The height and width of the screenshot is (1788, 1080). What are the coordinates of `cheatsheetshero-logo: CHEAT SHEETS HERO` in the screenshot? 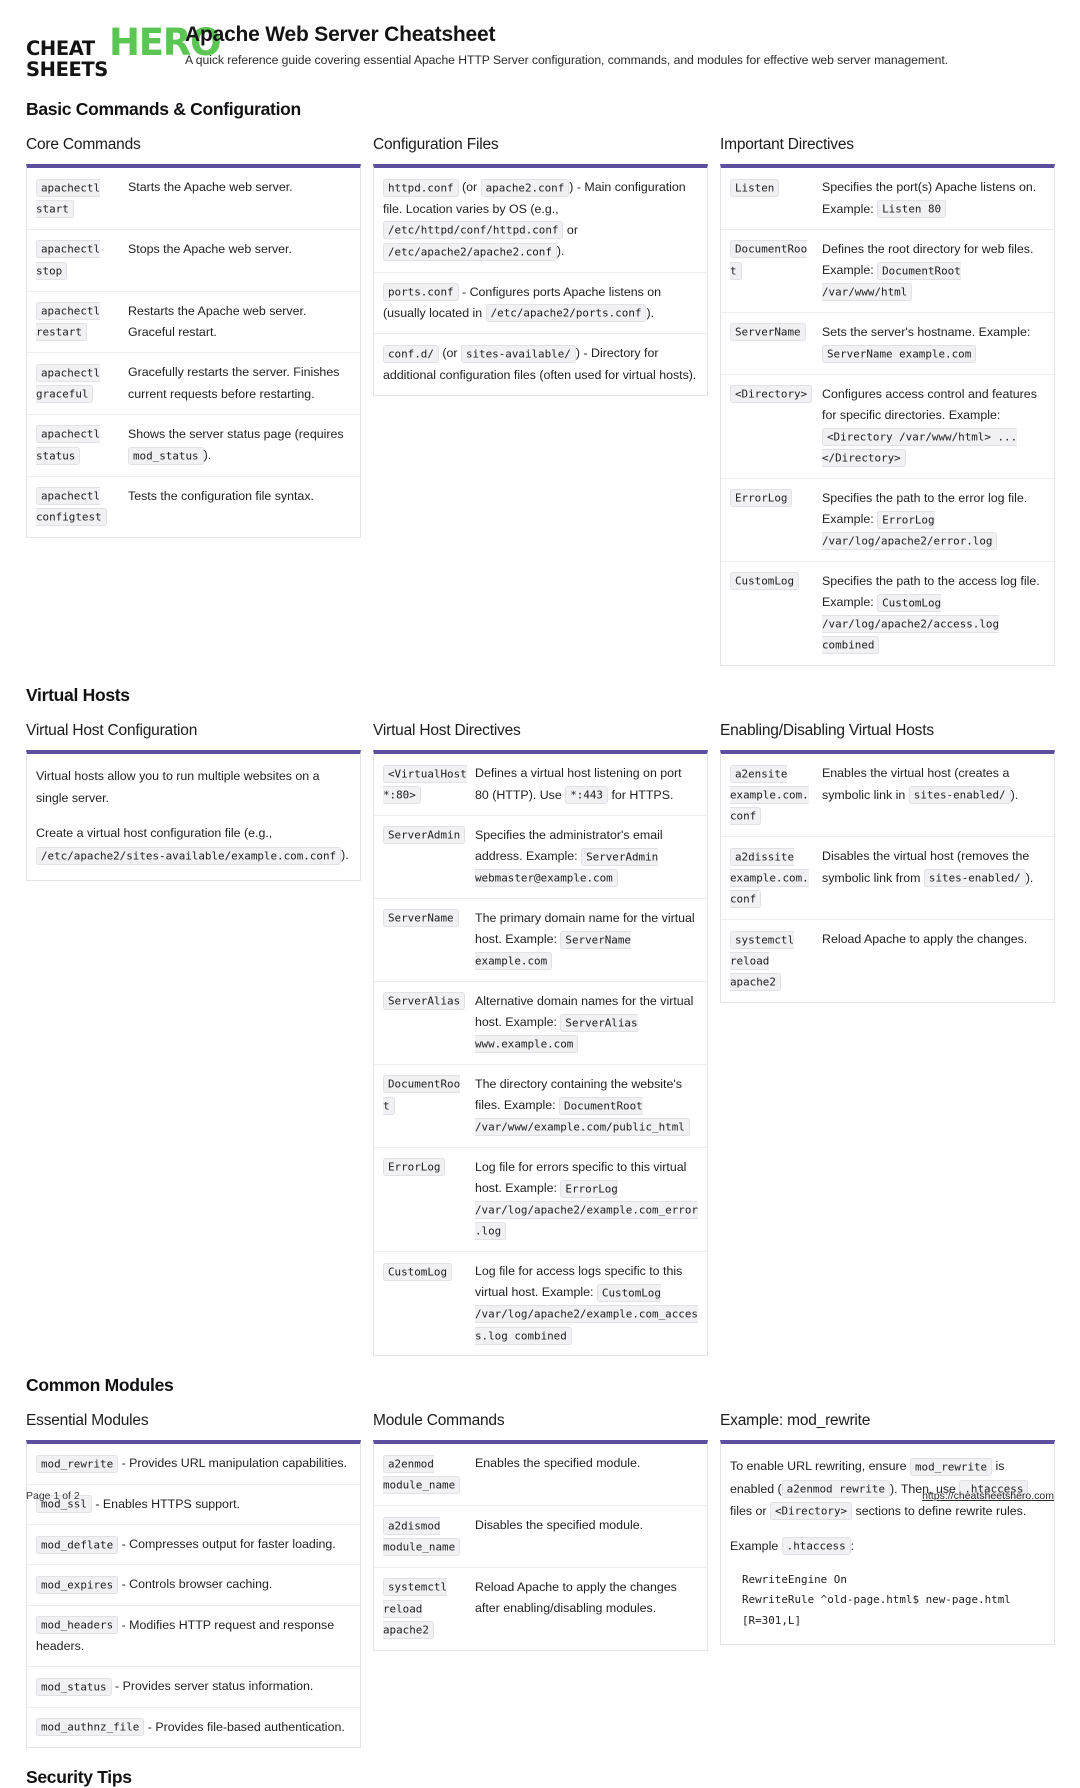 It's located at (124, 51).